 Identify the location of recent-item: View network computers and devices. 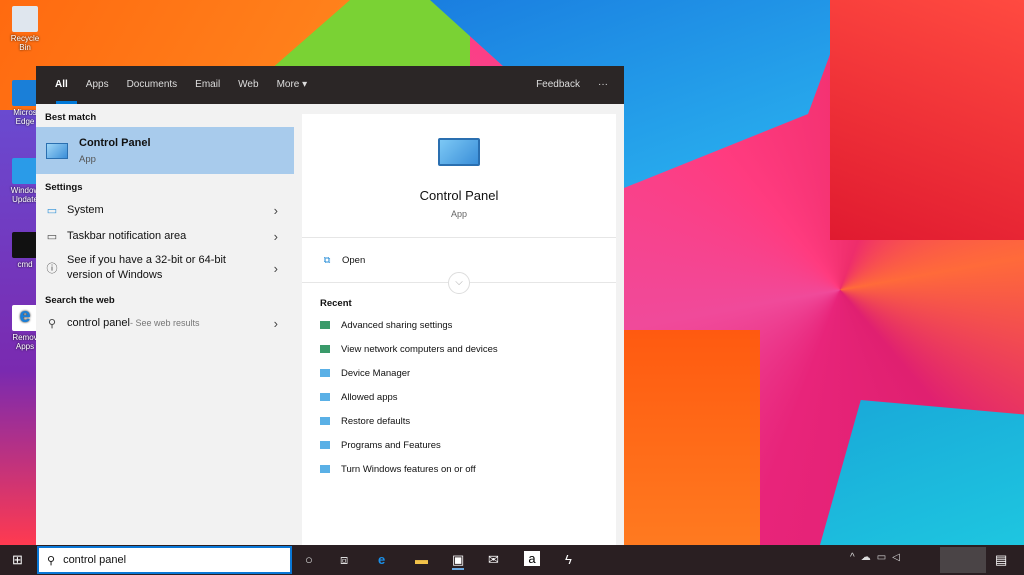
(459, 349).